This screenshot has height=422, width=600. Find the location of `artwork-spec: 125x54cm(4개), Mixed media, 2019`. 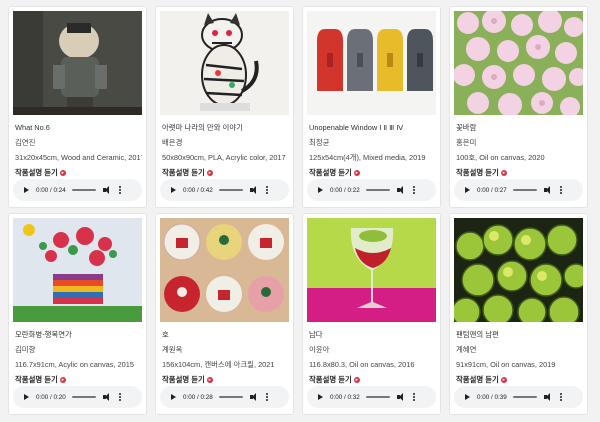

artwork-spec: 125x54cm(4개), Mixed media, 2019 is located at coordinates (367, 157).